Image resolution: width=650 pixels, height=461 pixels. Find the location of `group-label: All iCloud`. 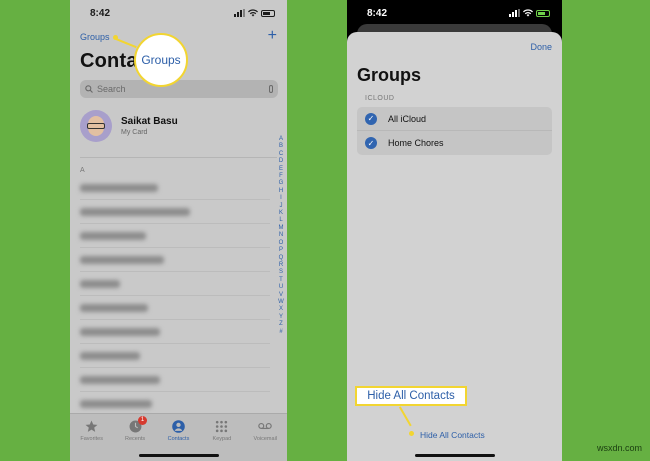

group-label: All iCloud is located at coordinates (407, 118).